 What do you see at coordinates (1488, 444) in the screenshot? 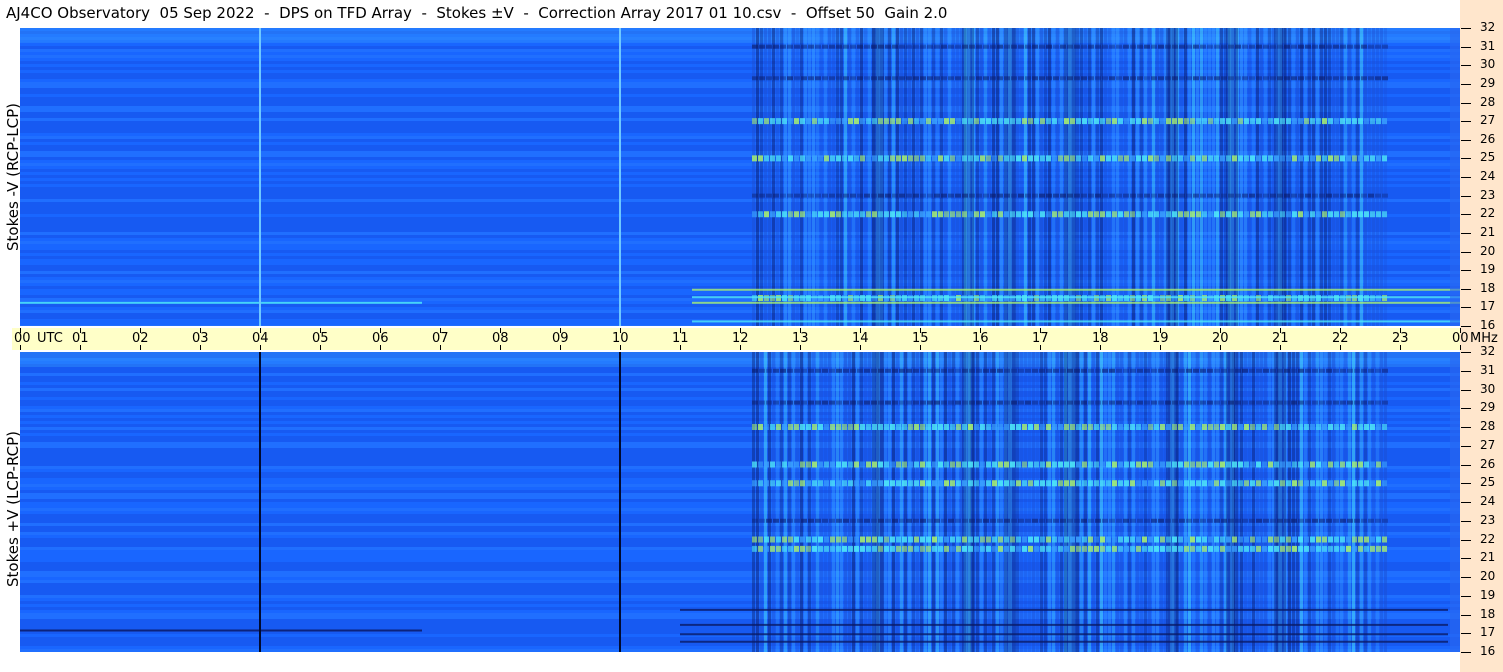
I see `frequency-tick-label: 27` at bounding box center [1488, 444].